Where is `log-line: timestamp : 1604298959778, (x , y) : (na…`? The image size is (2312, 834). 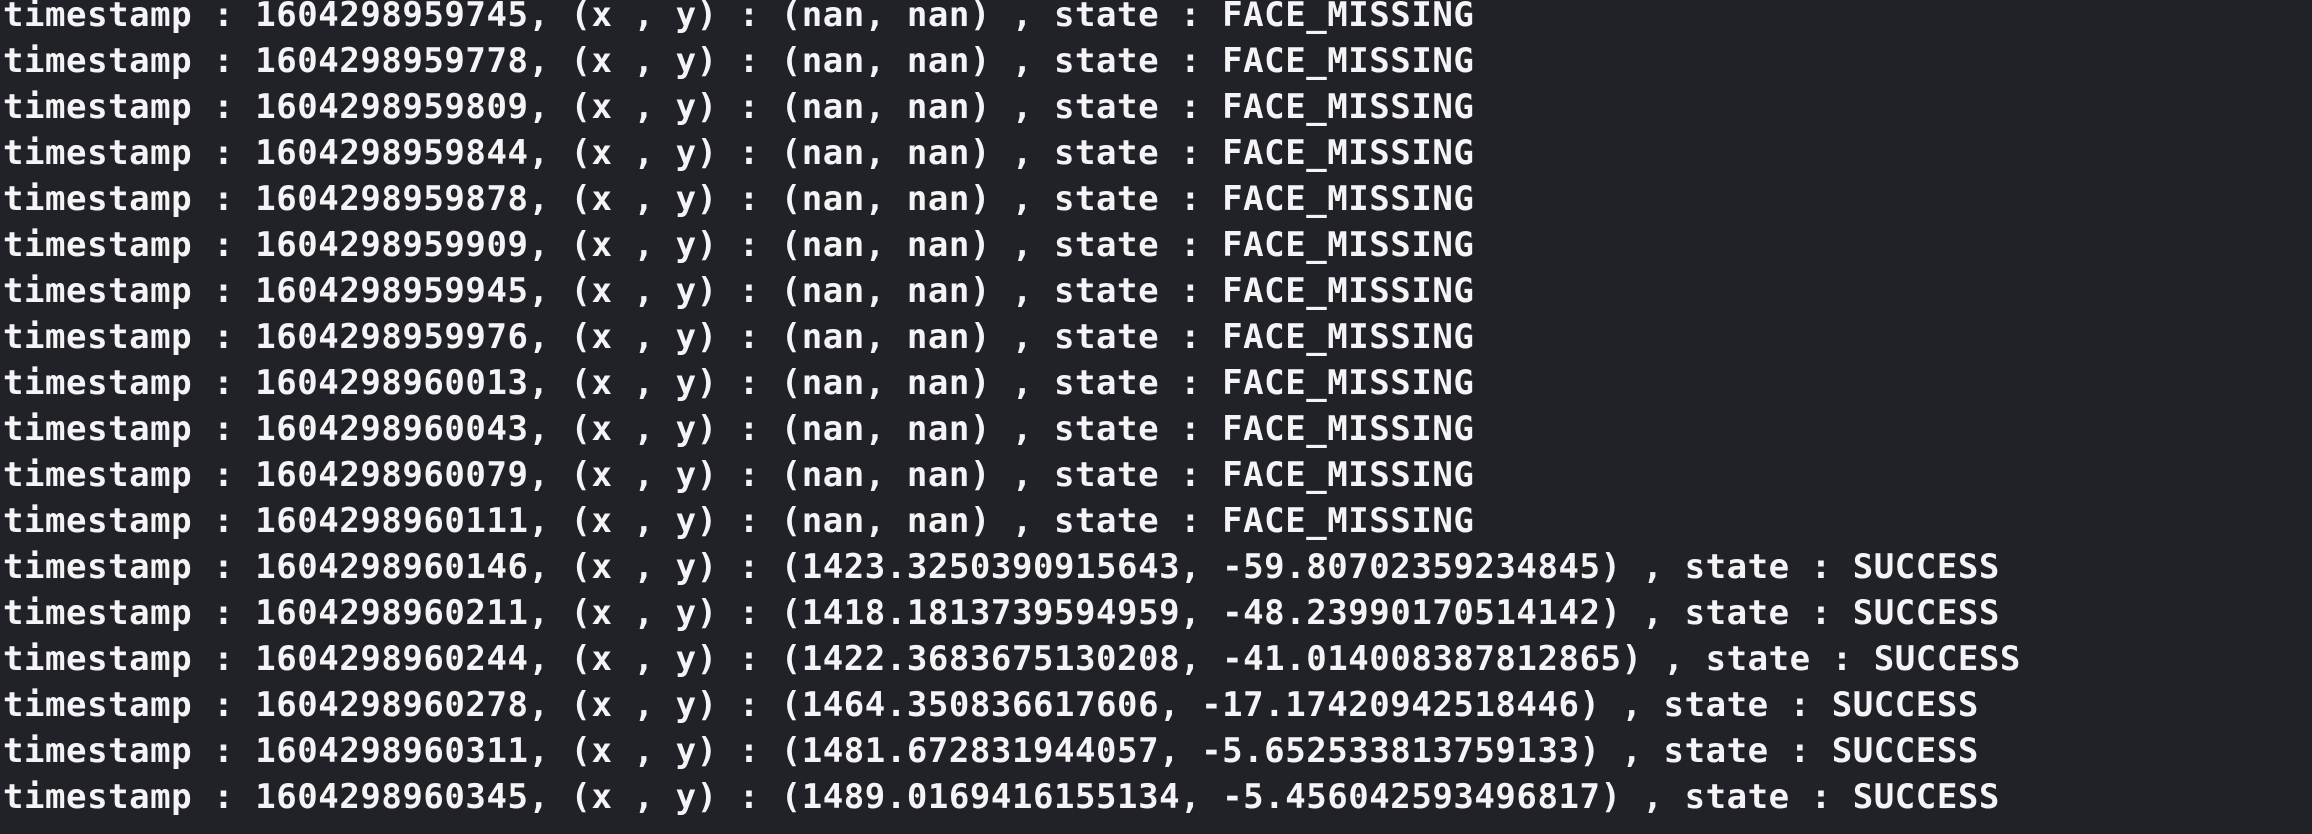 log-line: timestamp : 1604298959778, (x , y) : (na… is located at coordinates (739, 61).